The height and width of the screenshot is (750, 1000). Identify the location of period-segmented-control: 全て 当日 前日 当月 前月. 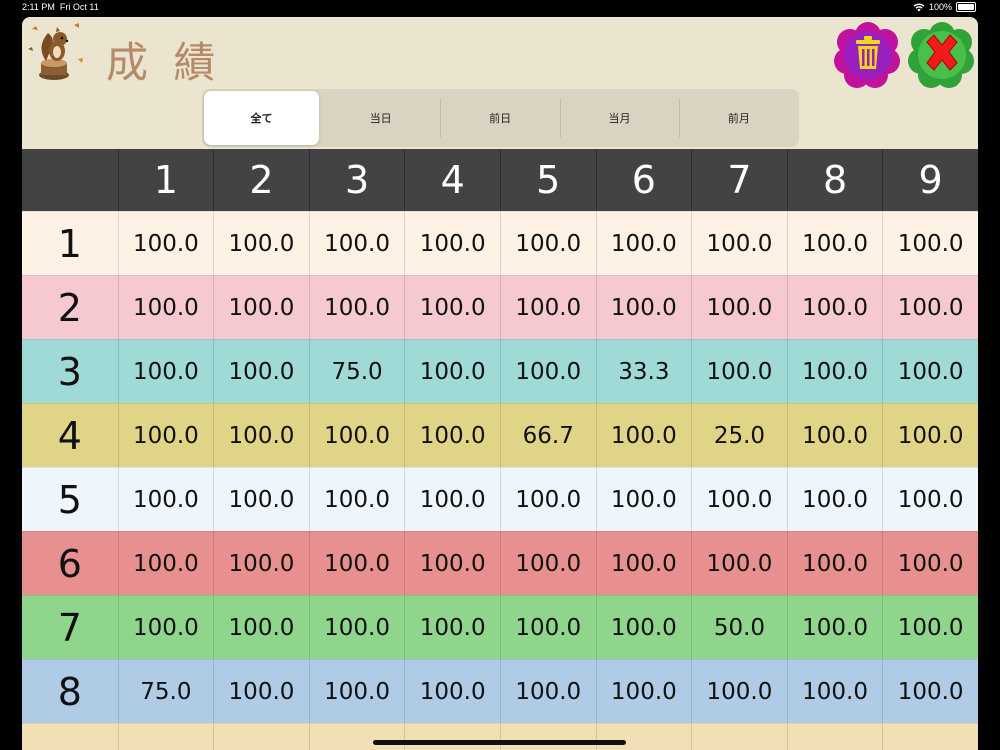
(500, 118).